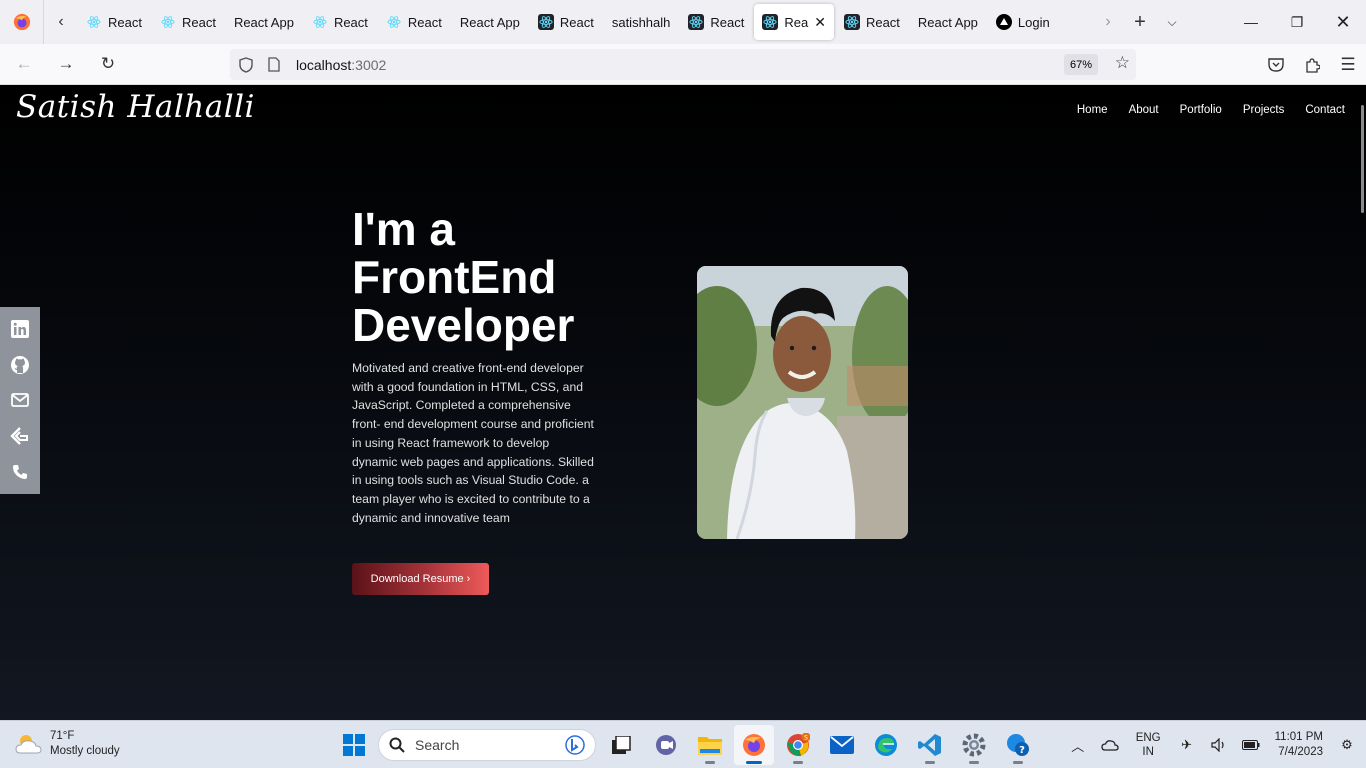 This screenshot has width=1366, height=768. Describe the element at coordinates (1108, 22) in the screenshot. I see `tab-scroll-right-icon: ›` at that location.